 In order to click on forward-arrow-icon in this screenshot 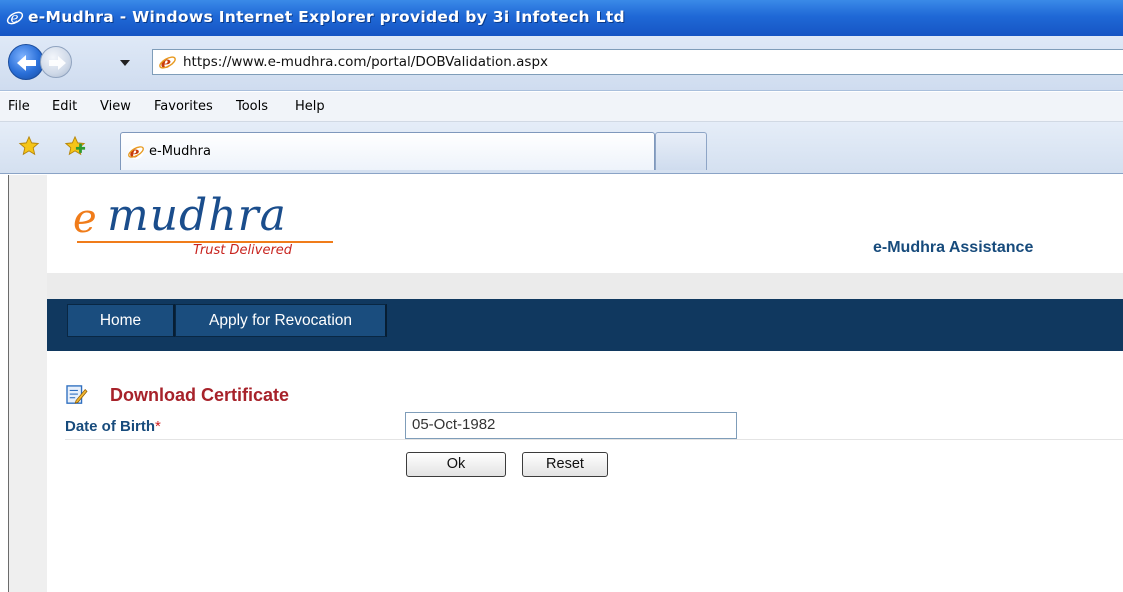, I will do `click(57, 63)`.